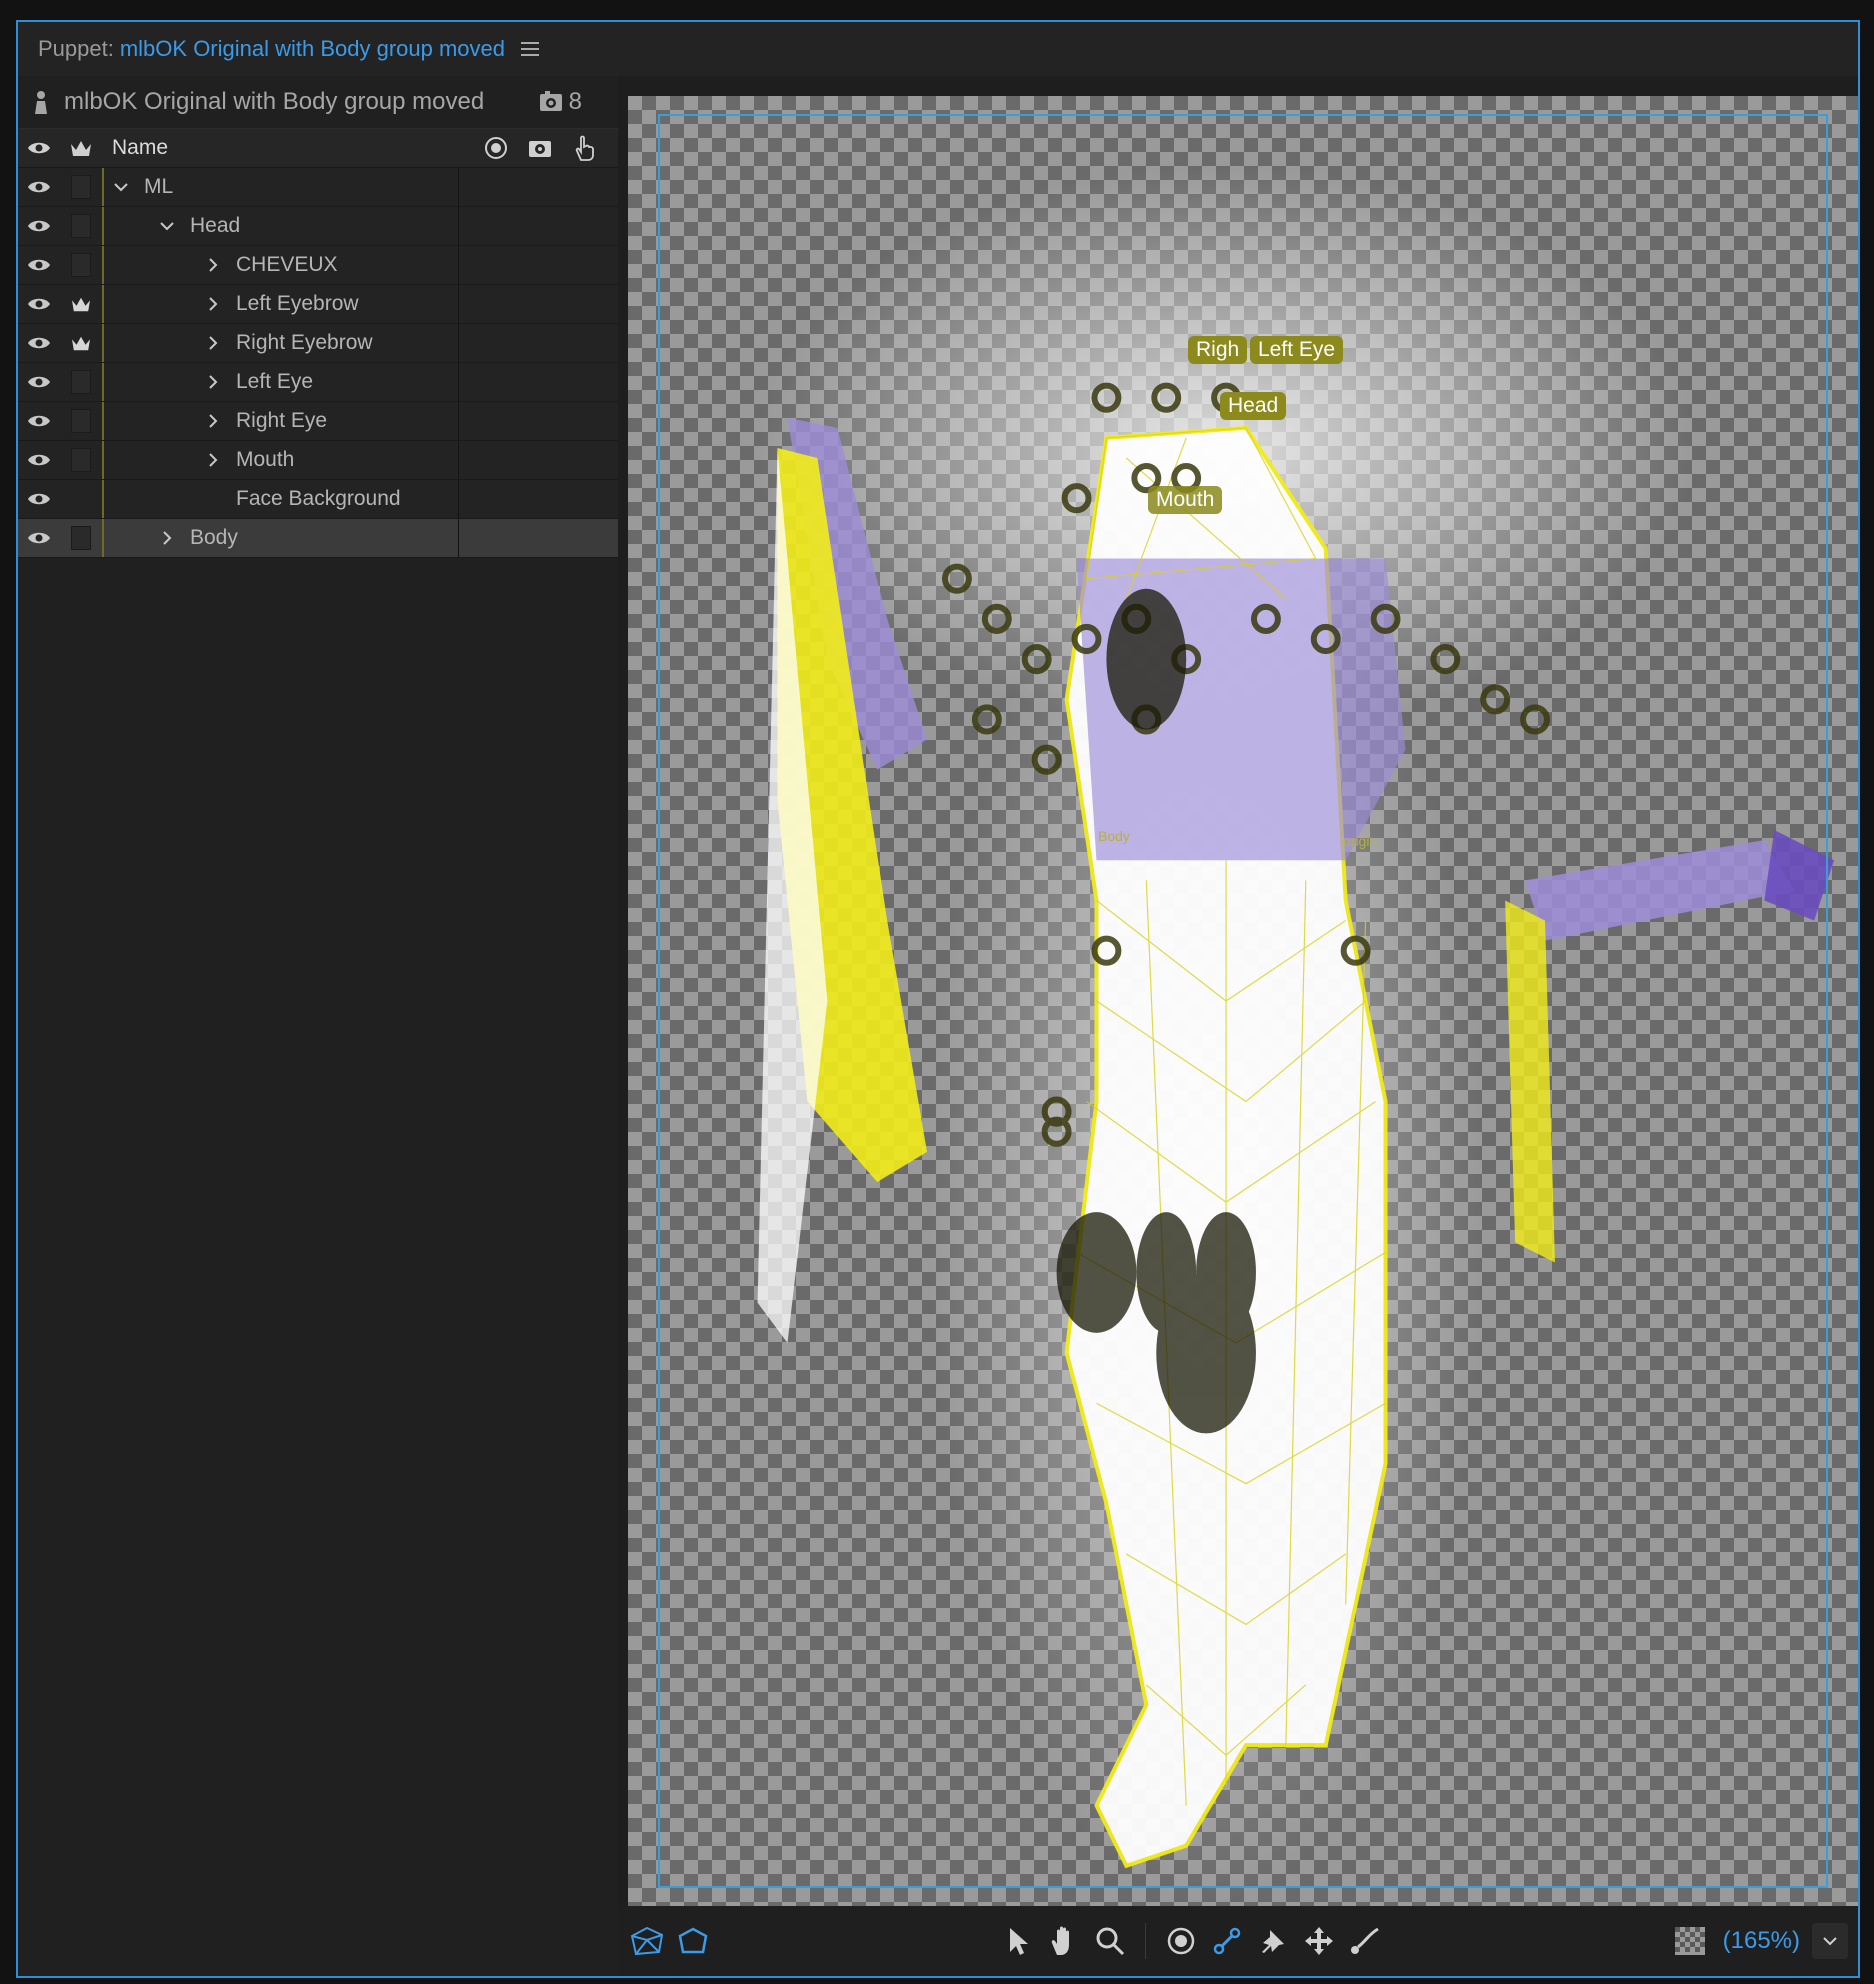 The image size is (1874, 1984). I want to click on layer-row: Left Eye, so click(318, 382).